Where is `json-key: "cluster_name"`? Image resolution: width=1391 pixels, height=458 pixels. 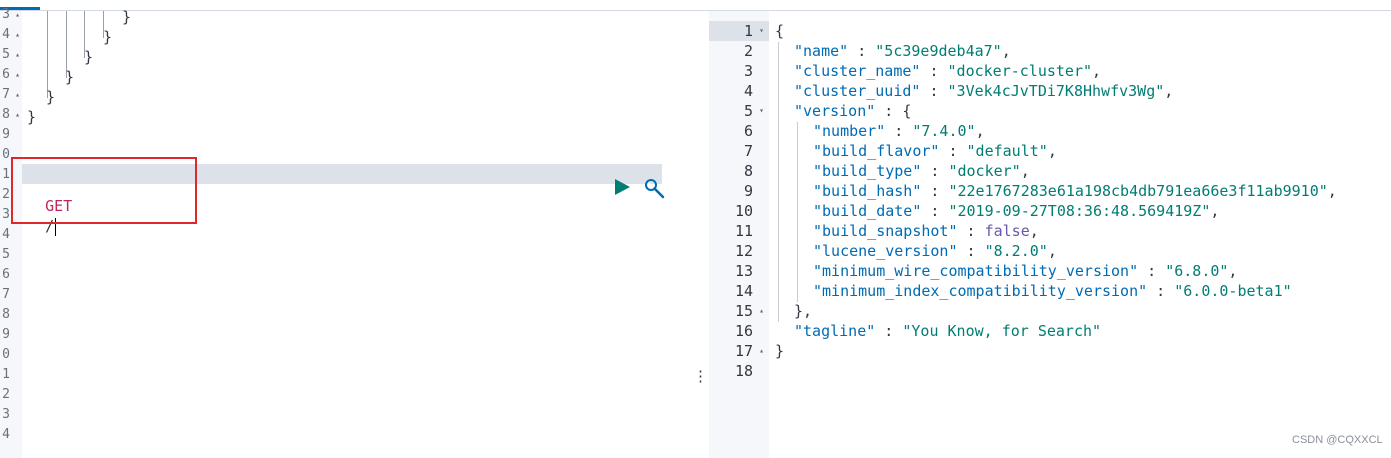
json-key: "cluster_name" is located at coordinates (857, 71).